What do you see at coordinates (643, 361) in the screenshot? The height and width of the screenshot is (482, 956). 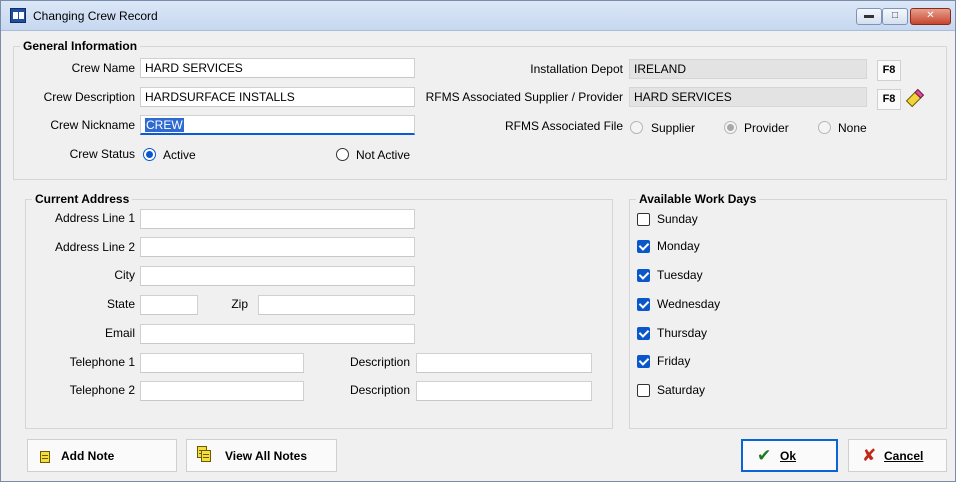 I see `friday-checkbox` at bounding box center [643, 361].